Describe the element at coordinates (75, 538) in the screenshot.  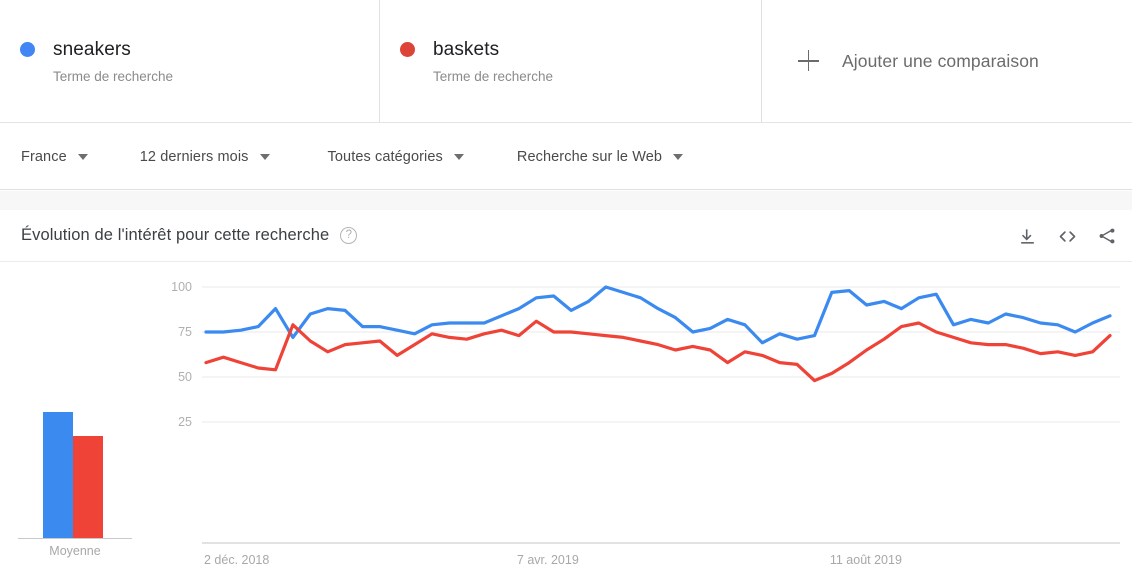
I see `average-baseline` at that location.